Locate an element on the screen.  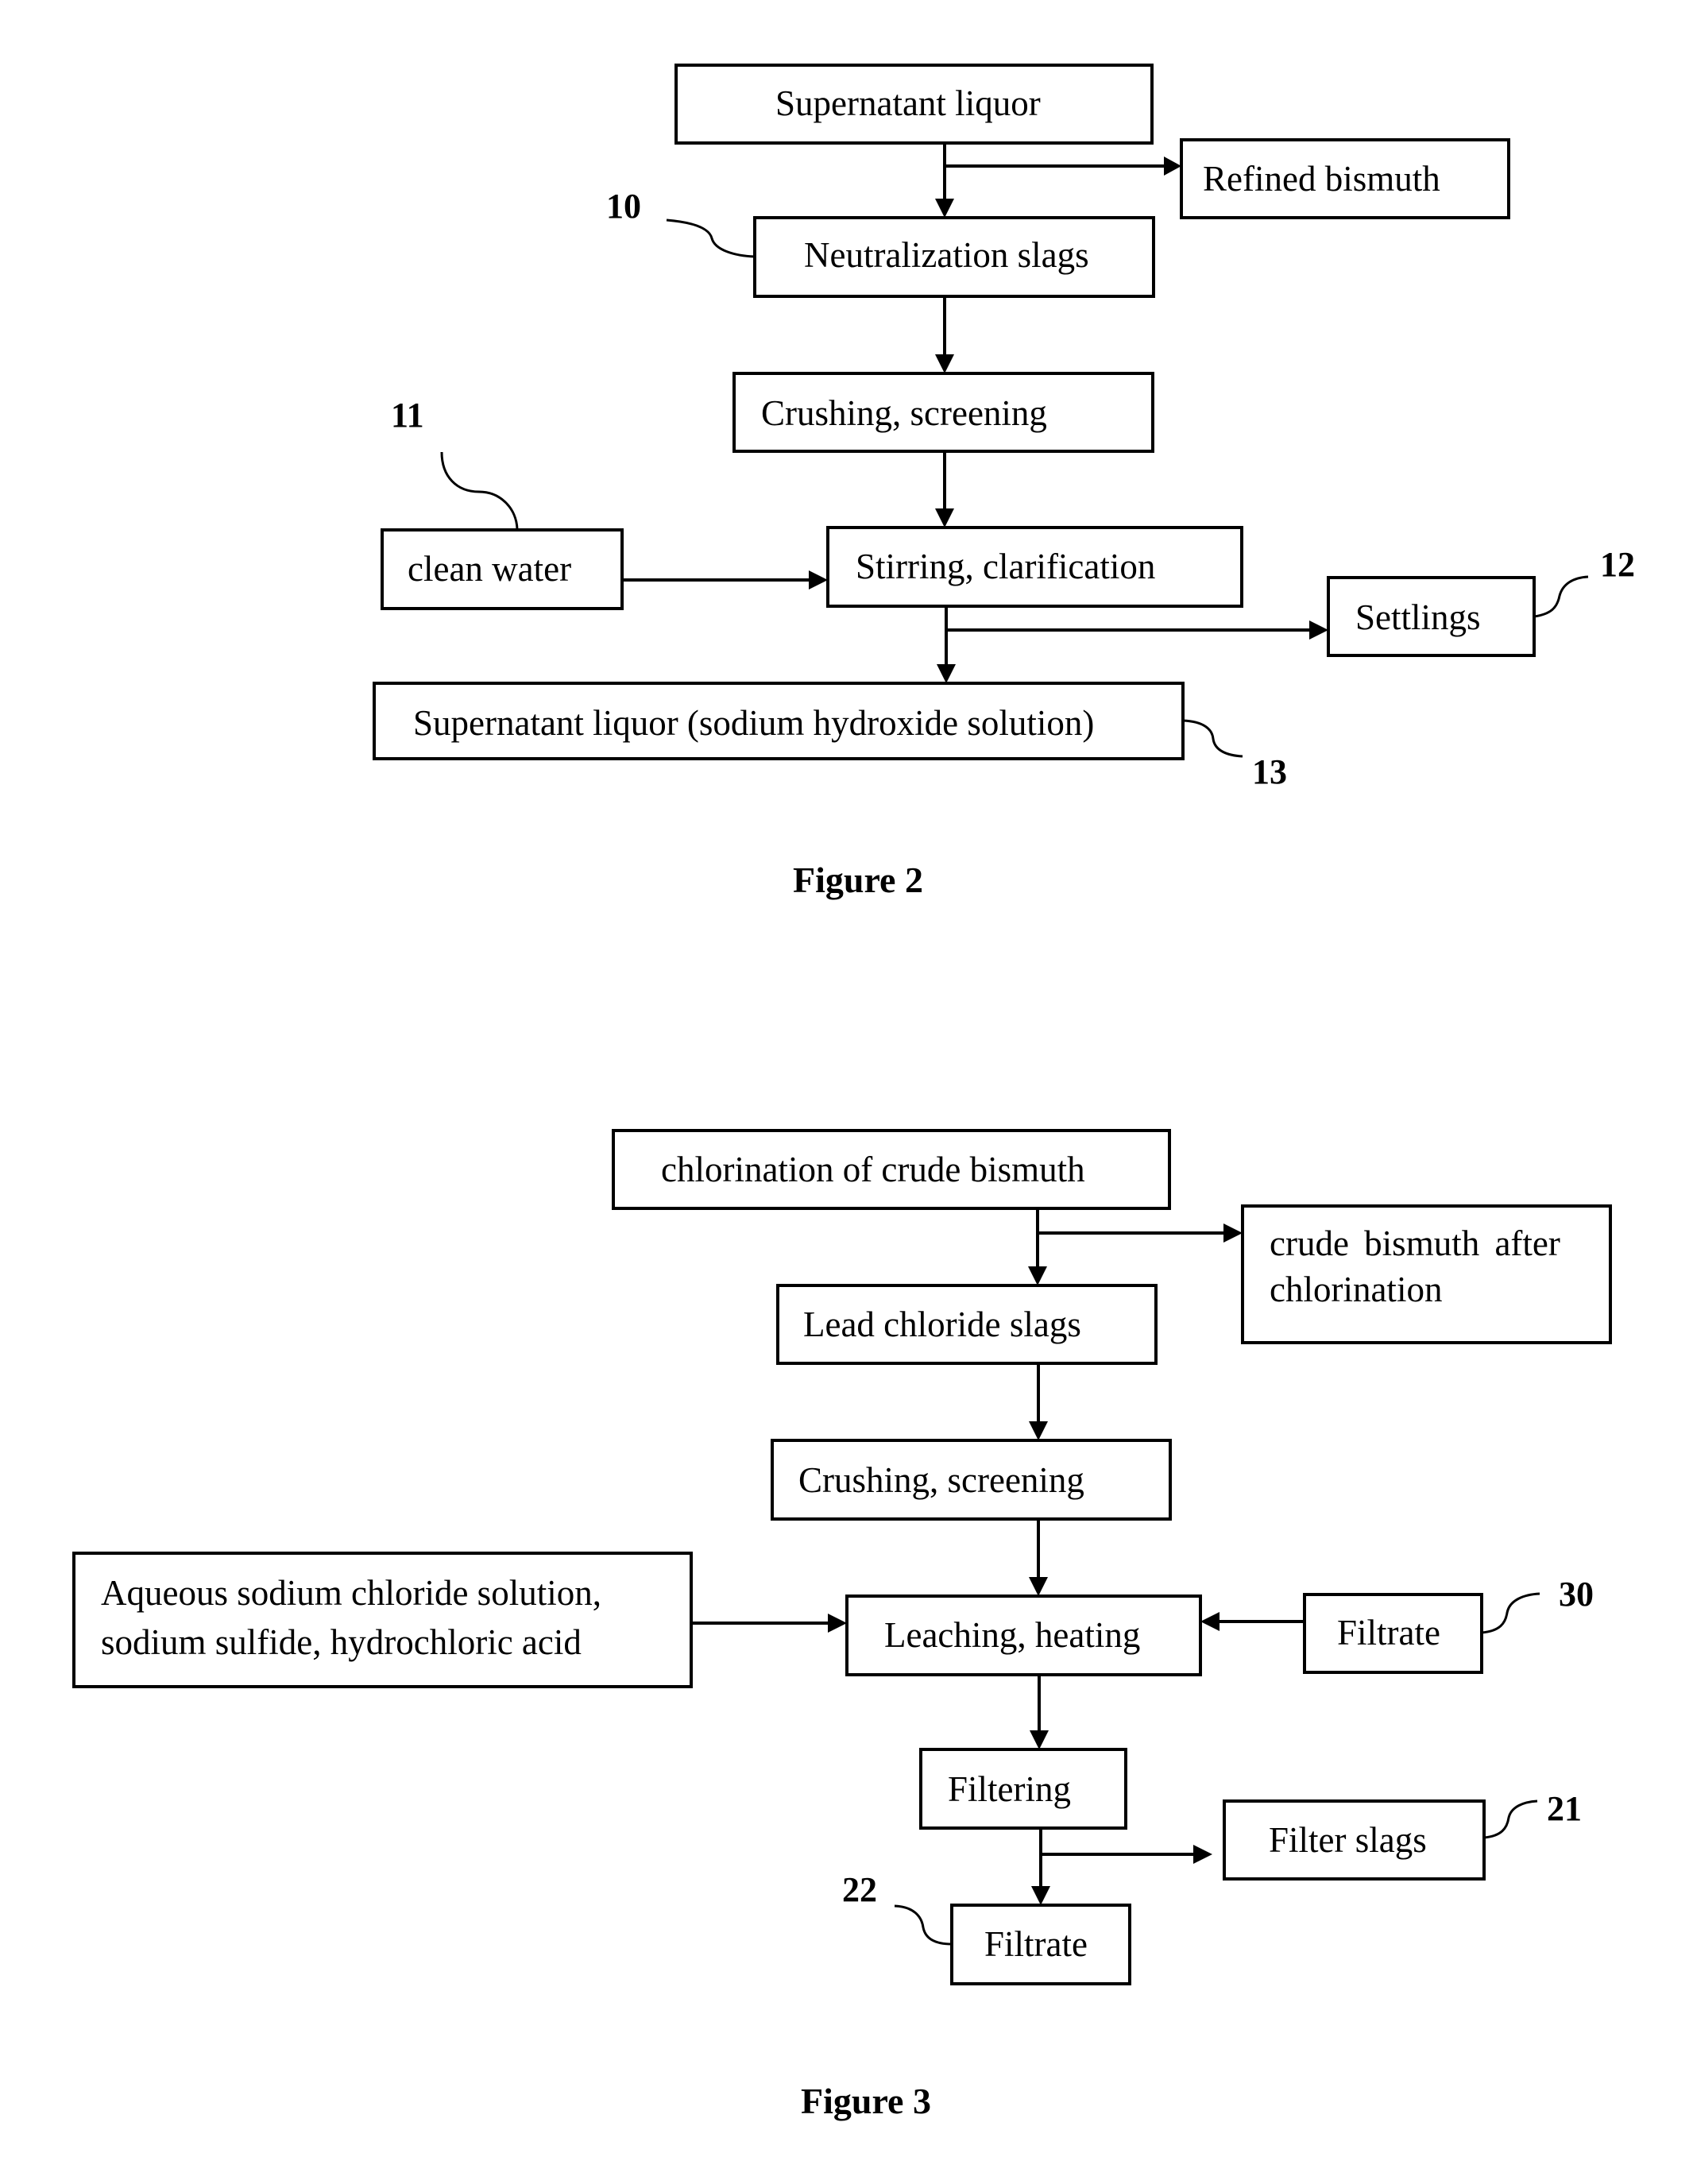
ref-numeral-30: 30 is located at coordinates (1576, 1594).